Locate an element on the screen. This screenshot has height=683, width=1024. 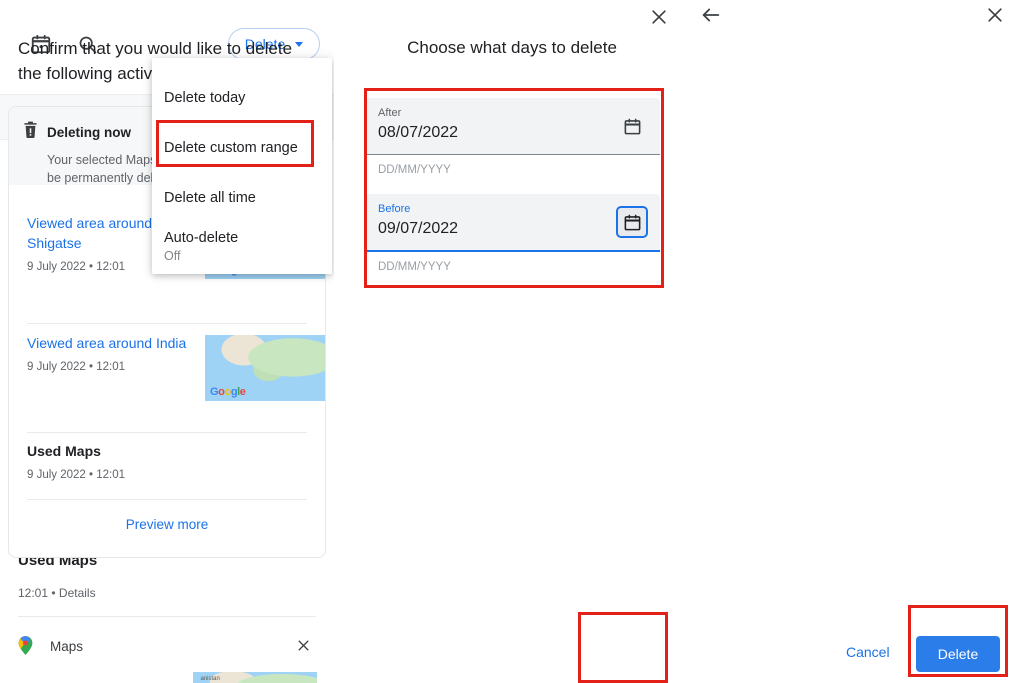
before-field-label: Before is located at coordinates (394, 209).